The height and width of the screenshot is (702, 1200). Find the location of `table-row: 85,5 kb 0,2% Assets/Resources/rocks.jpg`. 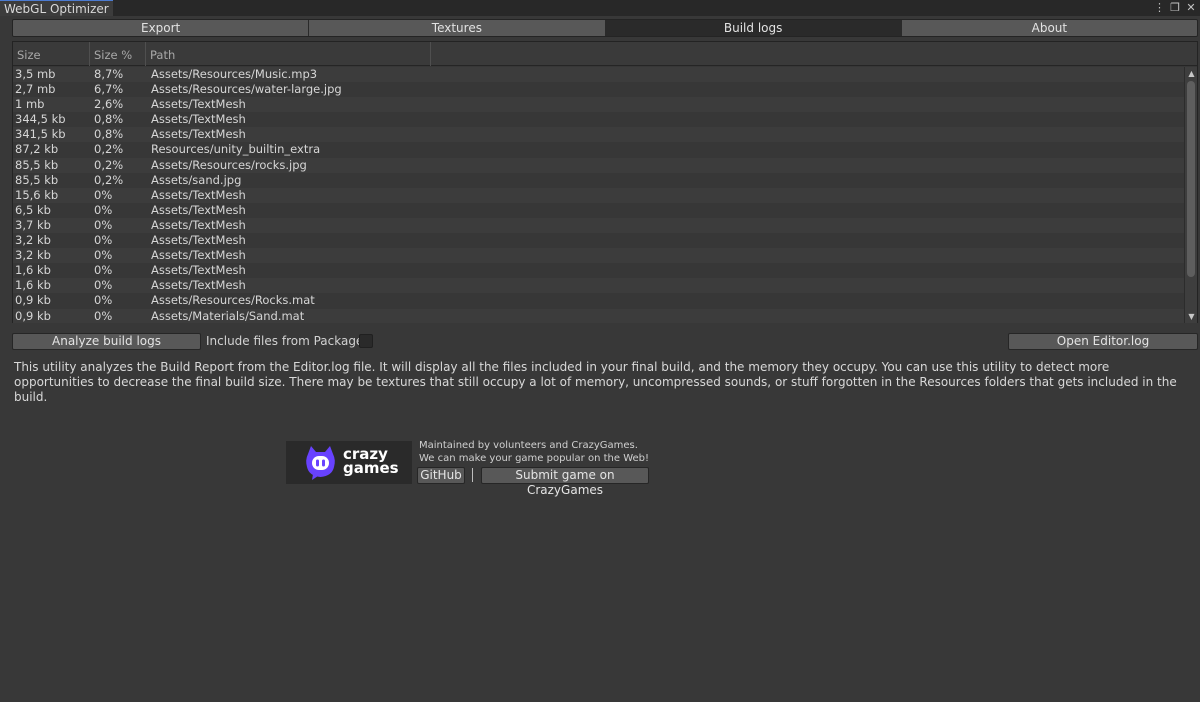

table-row: 85,5 kb 0,2% Assets/Resources/rocks.jpg is located at coordinates (599, 165).